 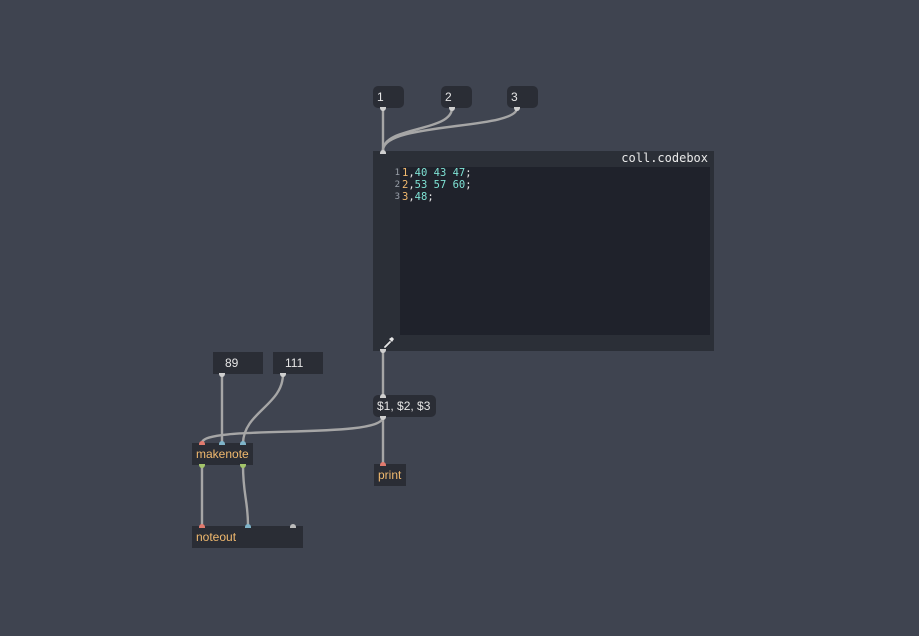 I want to click on makenote-object: makenote, so click(x=222, y=454).